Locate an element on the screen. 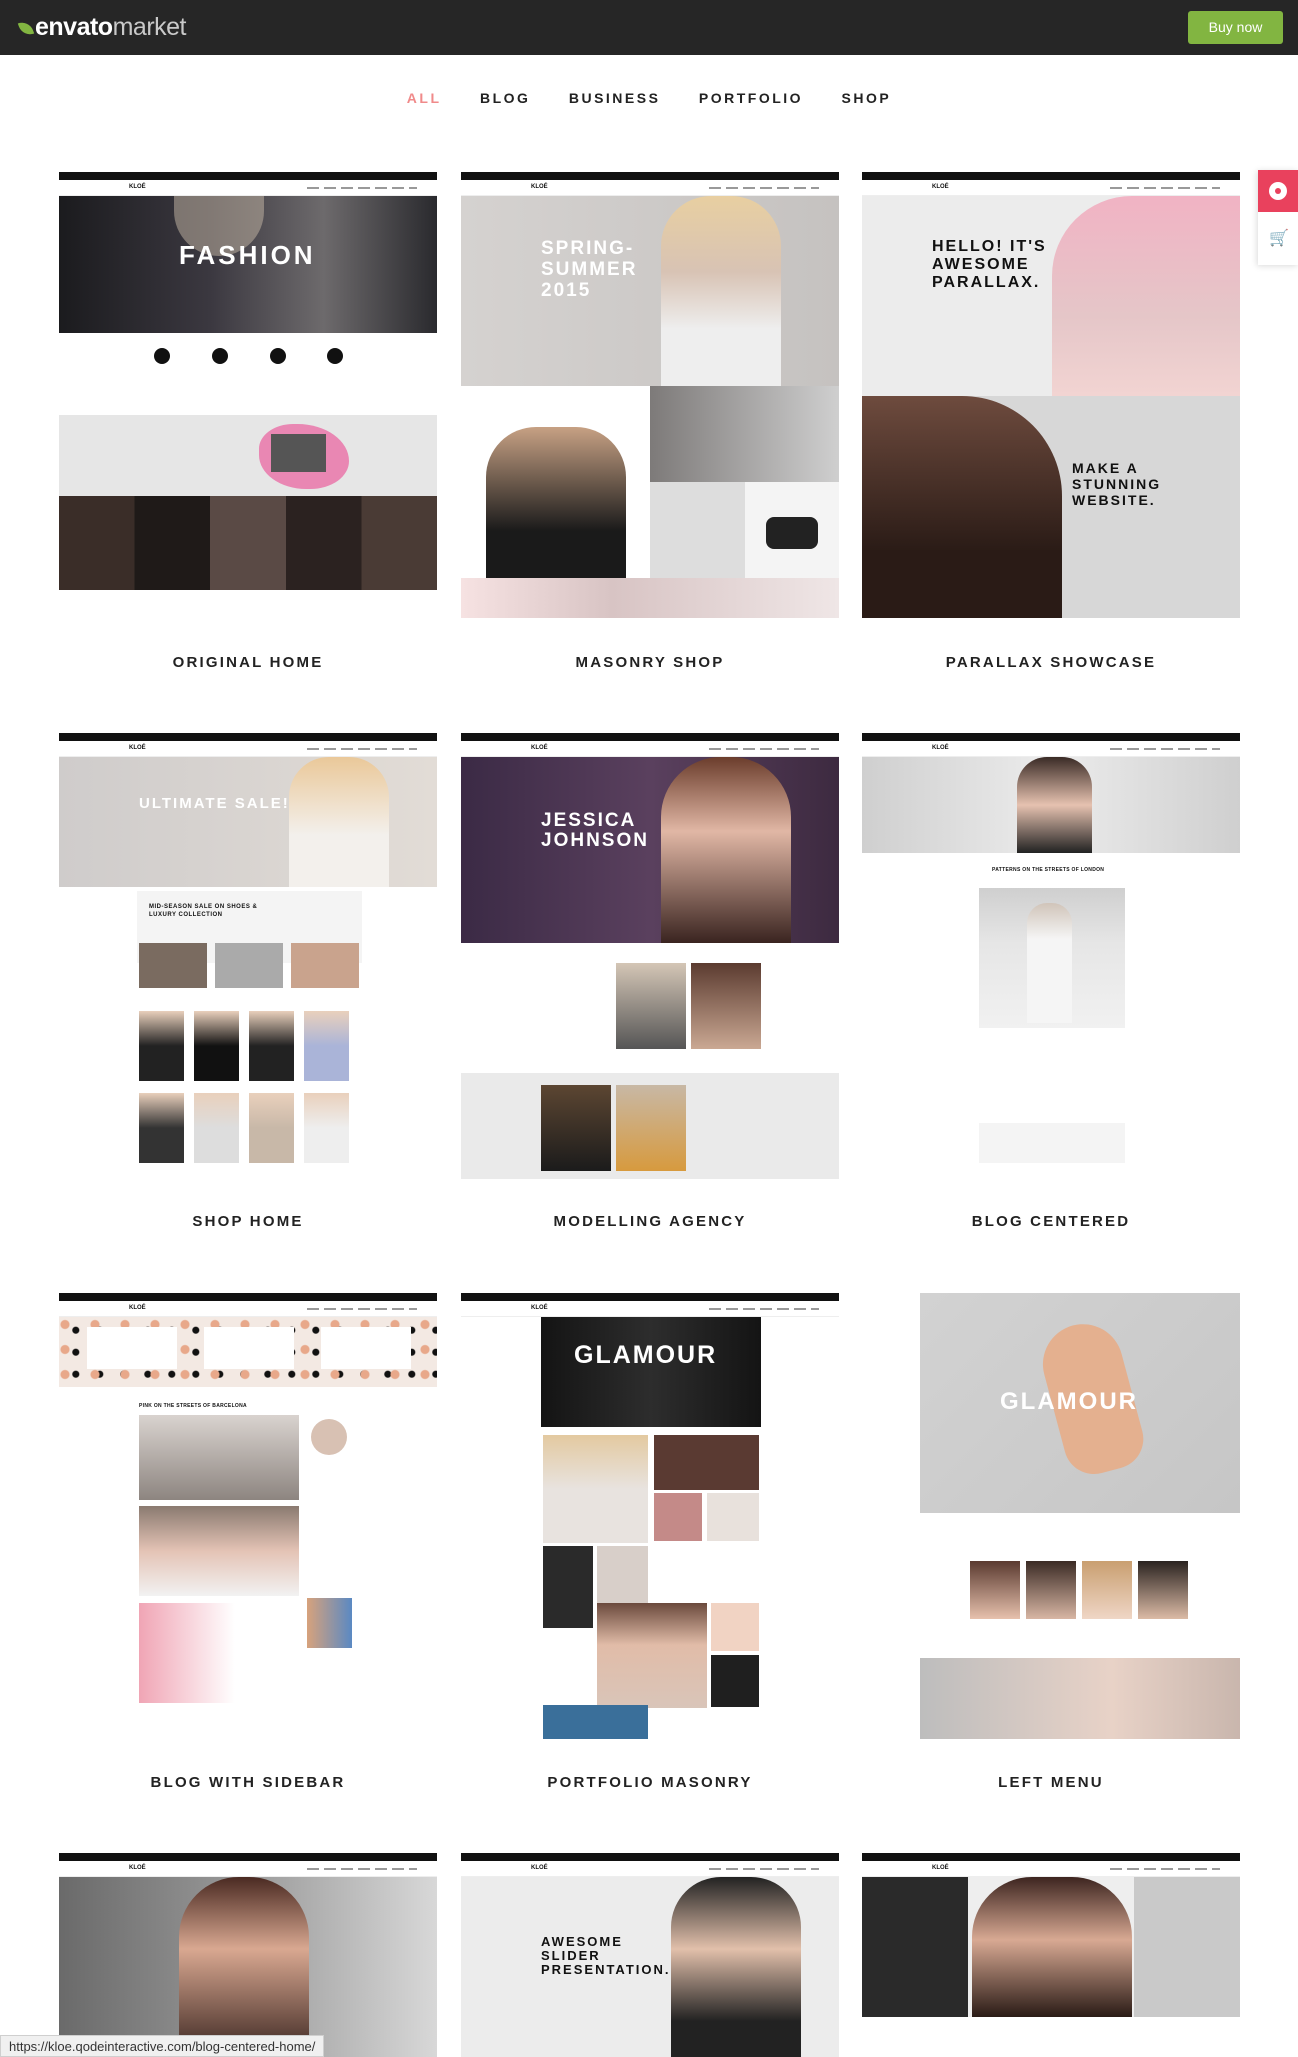  caption-left-menu: LEFT MENU is located at coordinates (1051, 1782).